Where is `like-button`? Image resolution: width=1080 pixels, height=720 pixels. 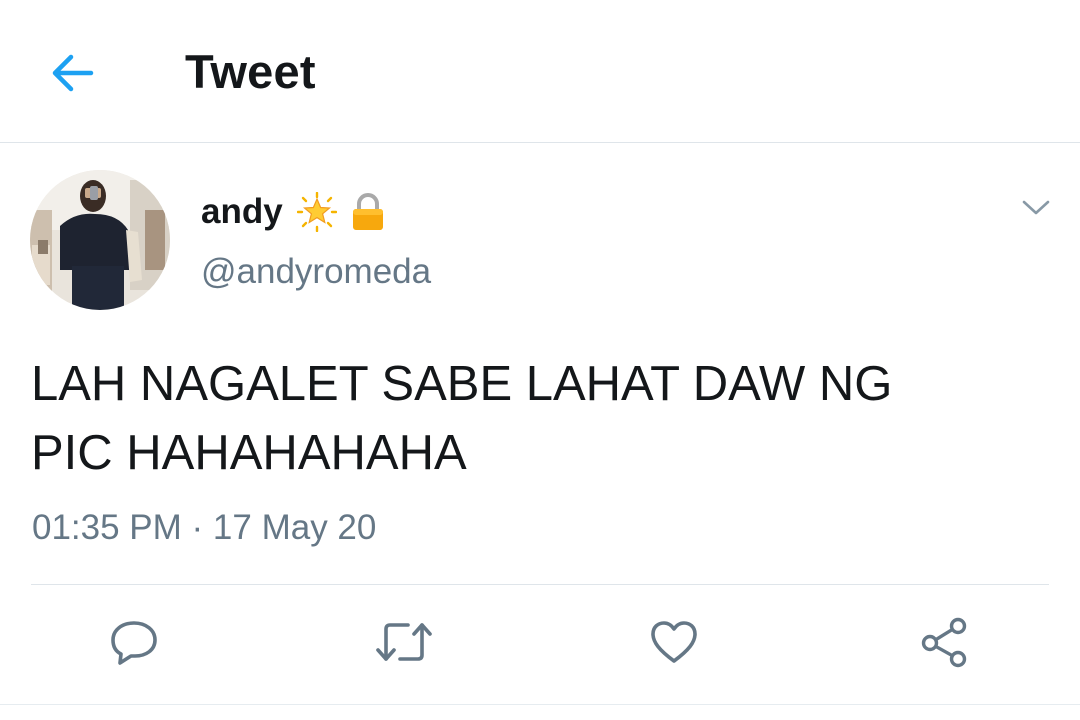
like-button is located at coordinates (674, 642).